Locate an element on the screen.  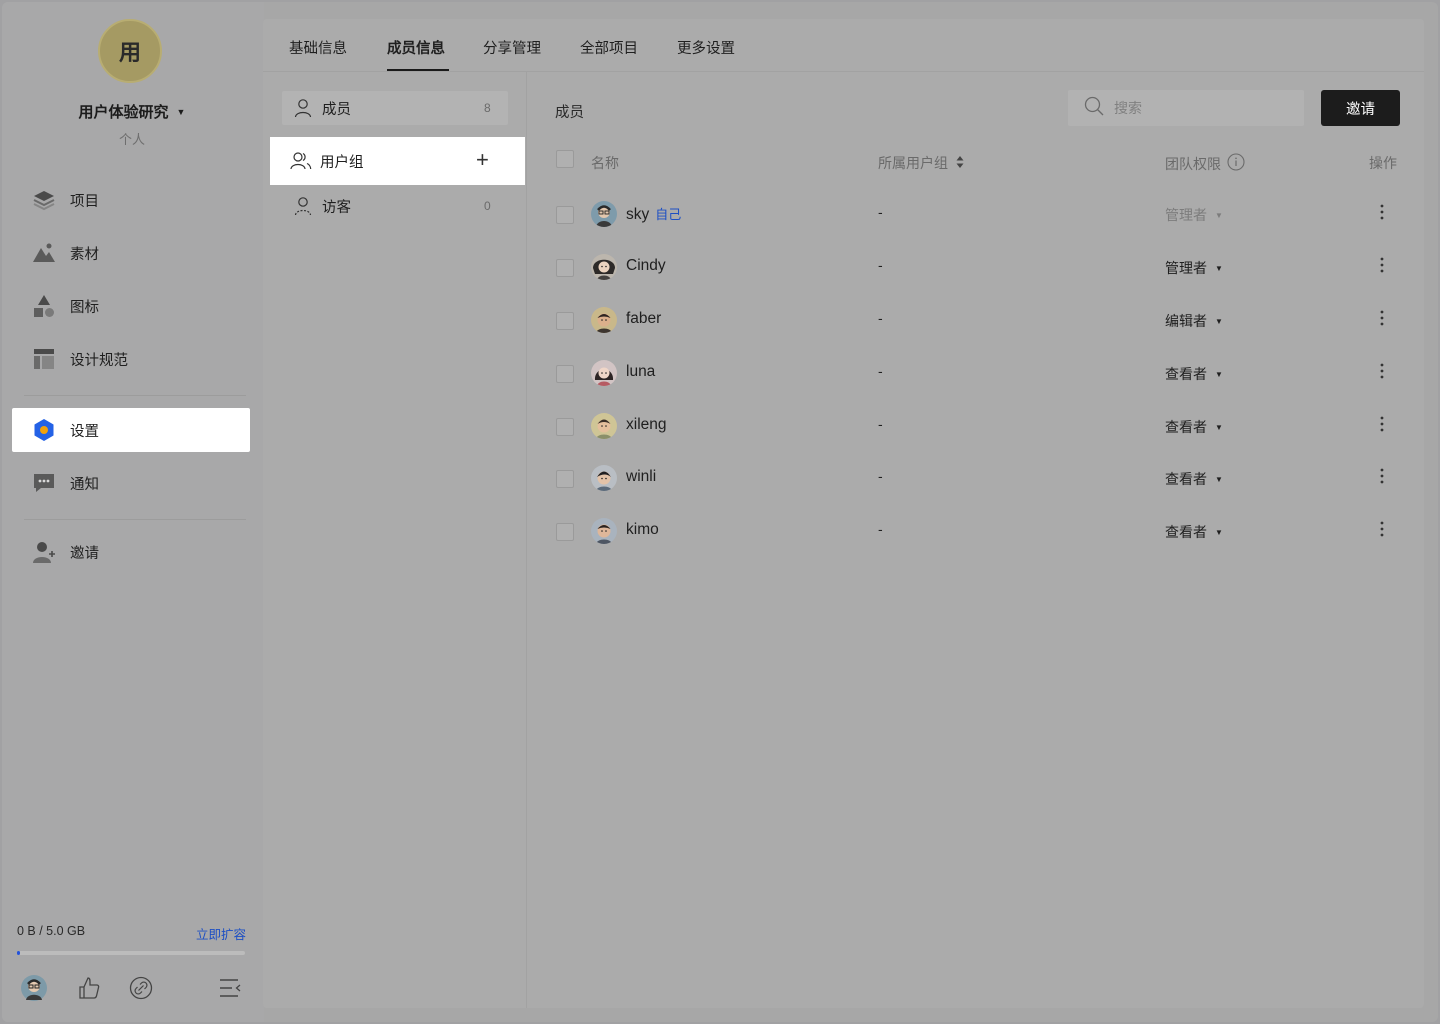
sidebar-item-label: 通知 is located at coordinates (84, 484).